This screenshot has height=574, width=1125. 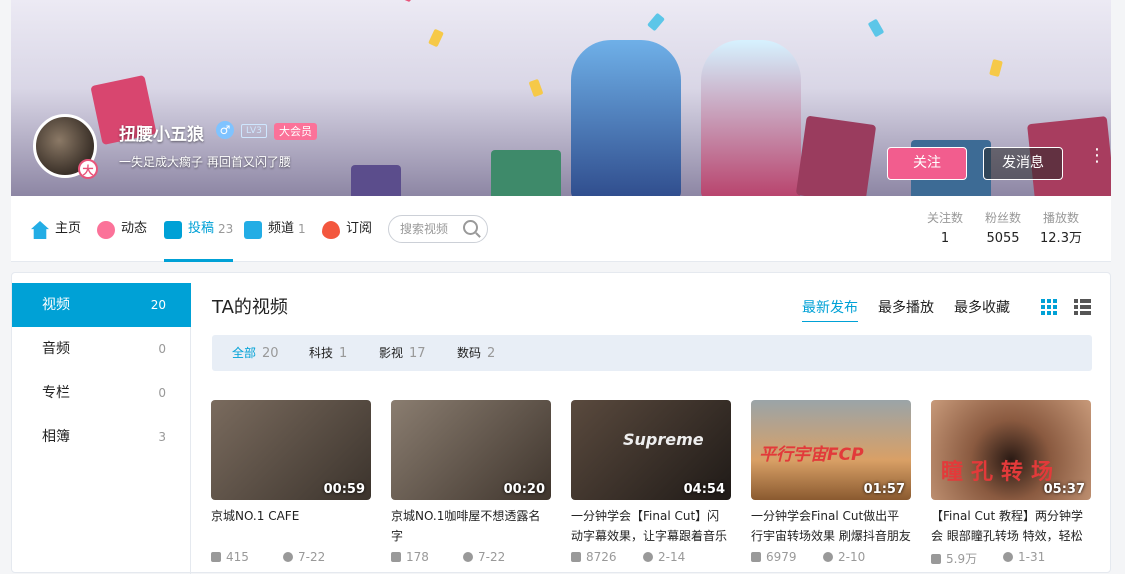 What do you see at coordinates (830, 309) in the screenshot?
I see `sort-newest: 最新发布` at bounding box center [830, 309].